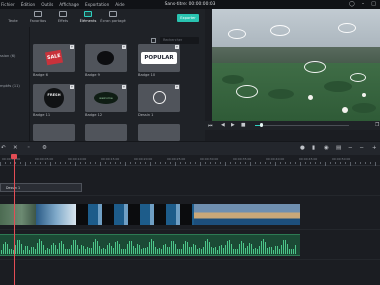  Describe the element at coordinates (146, 115) in the screenshot. I see `element-label: Dessin 1` at that location.